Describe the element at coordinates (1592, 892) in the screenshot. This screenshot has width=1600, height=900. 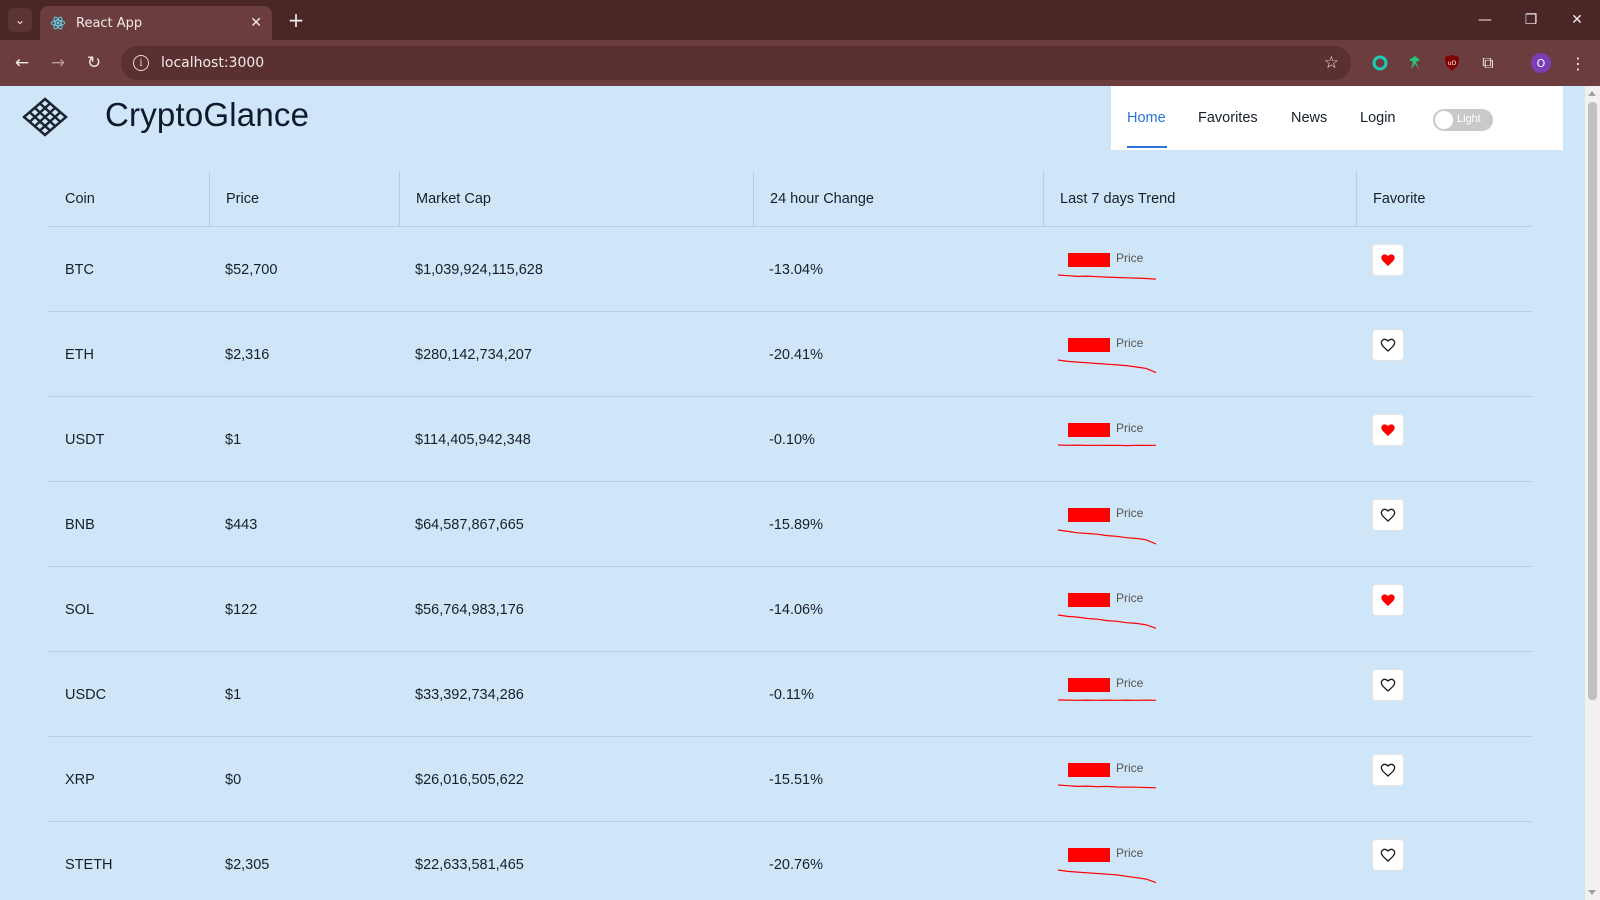
I see `scroll-down-arrow-icon` at that location.